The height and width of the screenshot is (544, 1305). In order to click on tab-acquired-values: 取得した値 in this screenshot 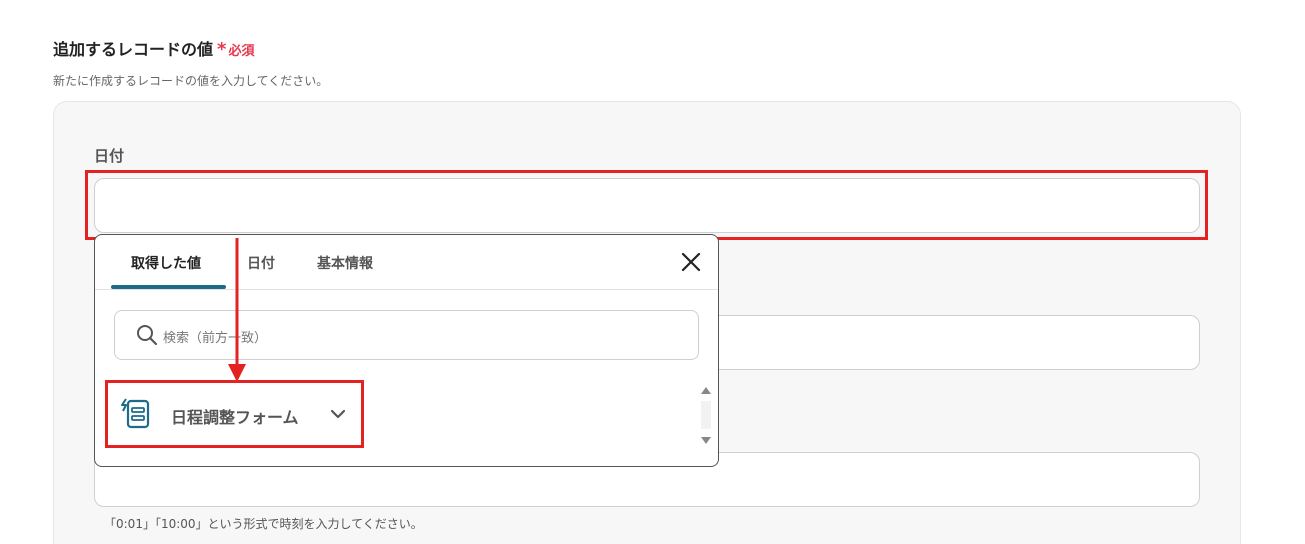, I will do `click(166, 263)`.